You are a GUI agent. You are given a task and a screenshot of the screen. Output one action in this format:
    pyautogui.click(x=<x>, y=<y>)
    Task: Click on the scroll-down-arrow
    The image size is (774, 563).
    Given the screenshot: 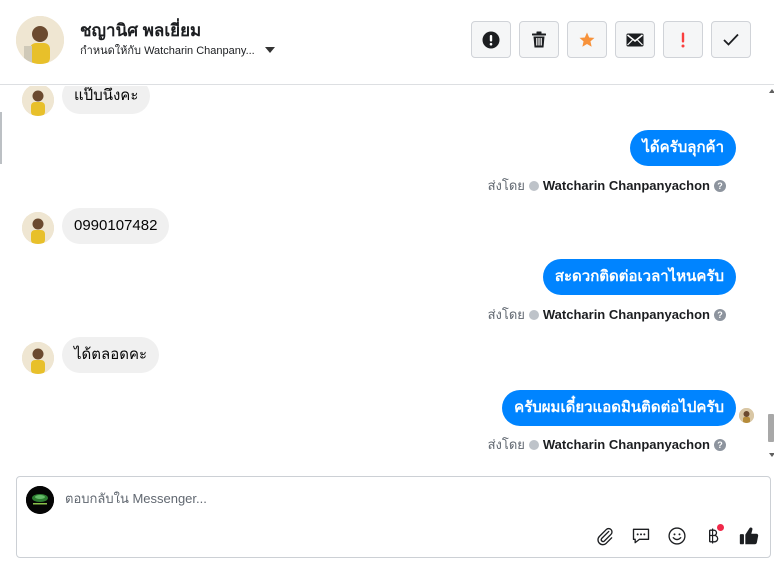 What is the action you would take?
    pyautogui.click(x=771, y=455)
    